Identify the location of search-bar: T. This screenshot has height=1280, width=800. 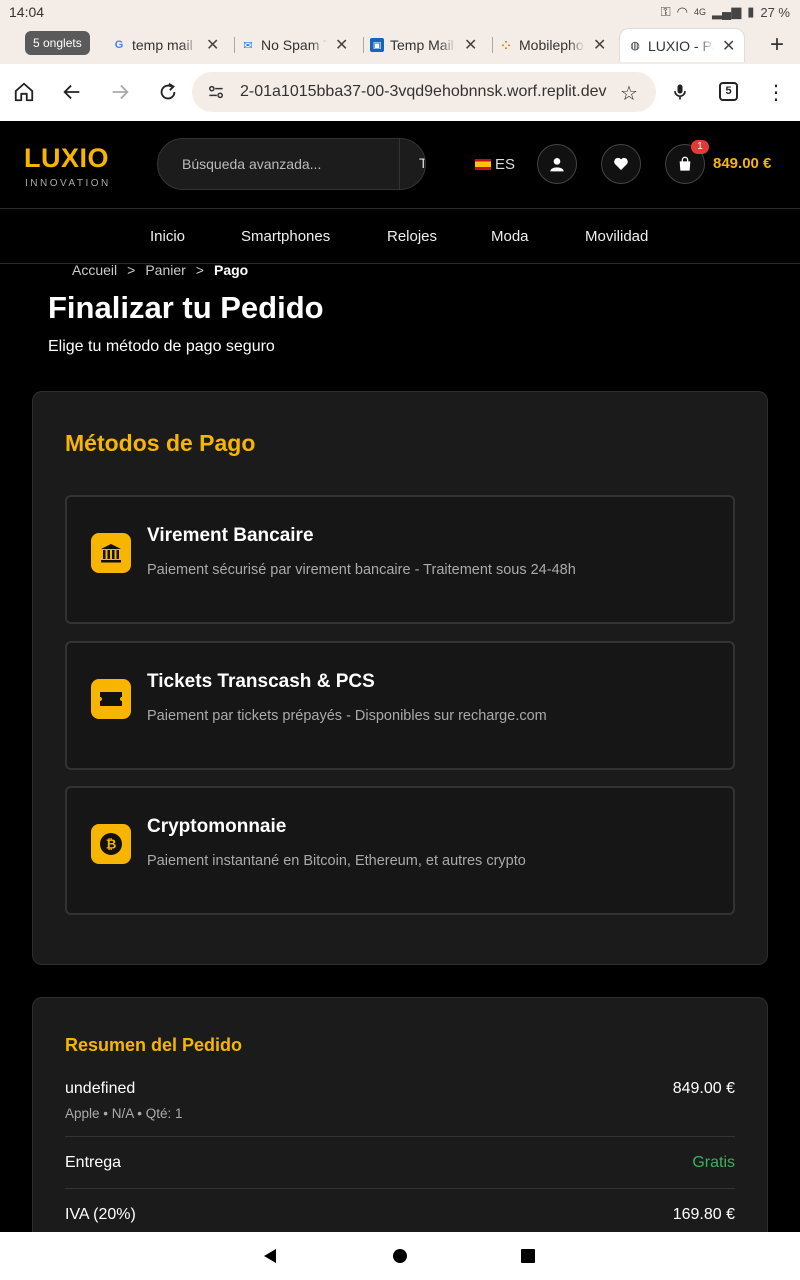
(291, 164).